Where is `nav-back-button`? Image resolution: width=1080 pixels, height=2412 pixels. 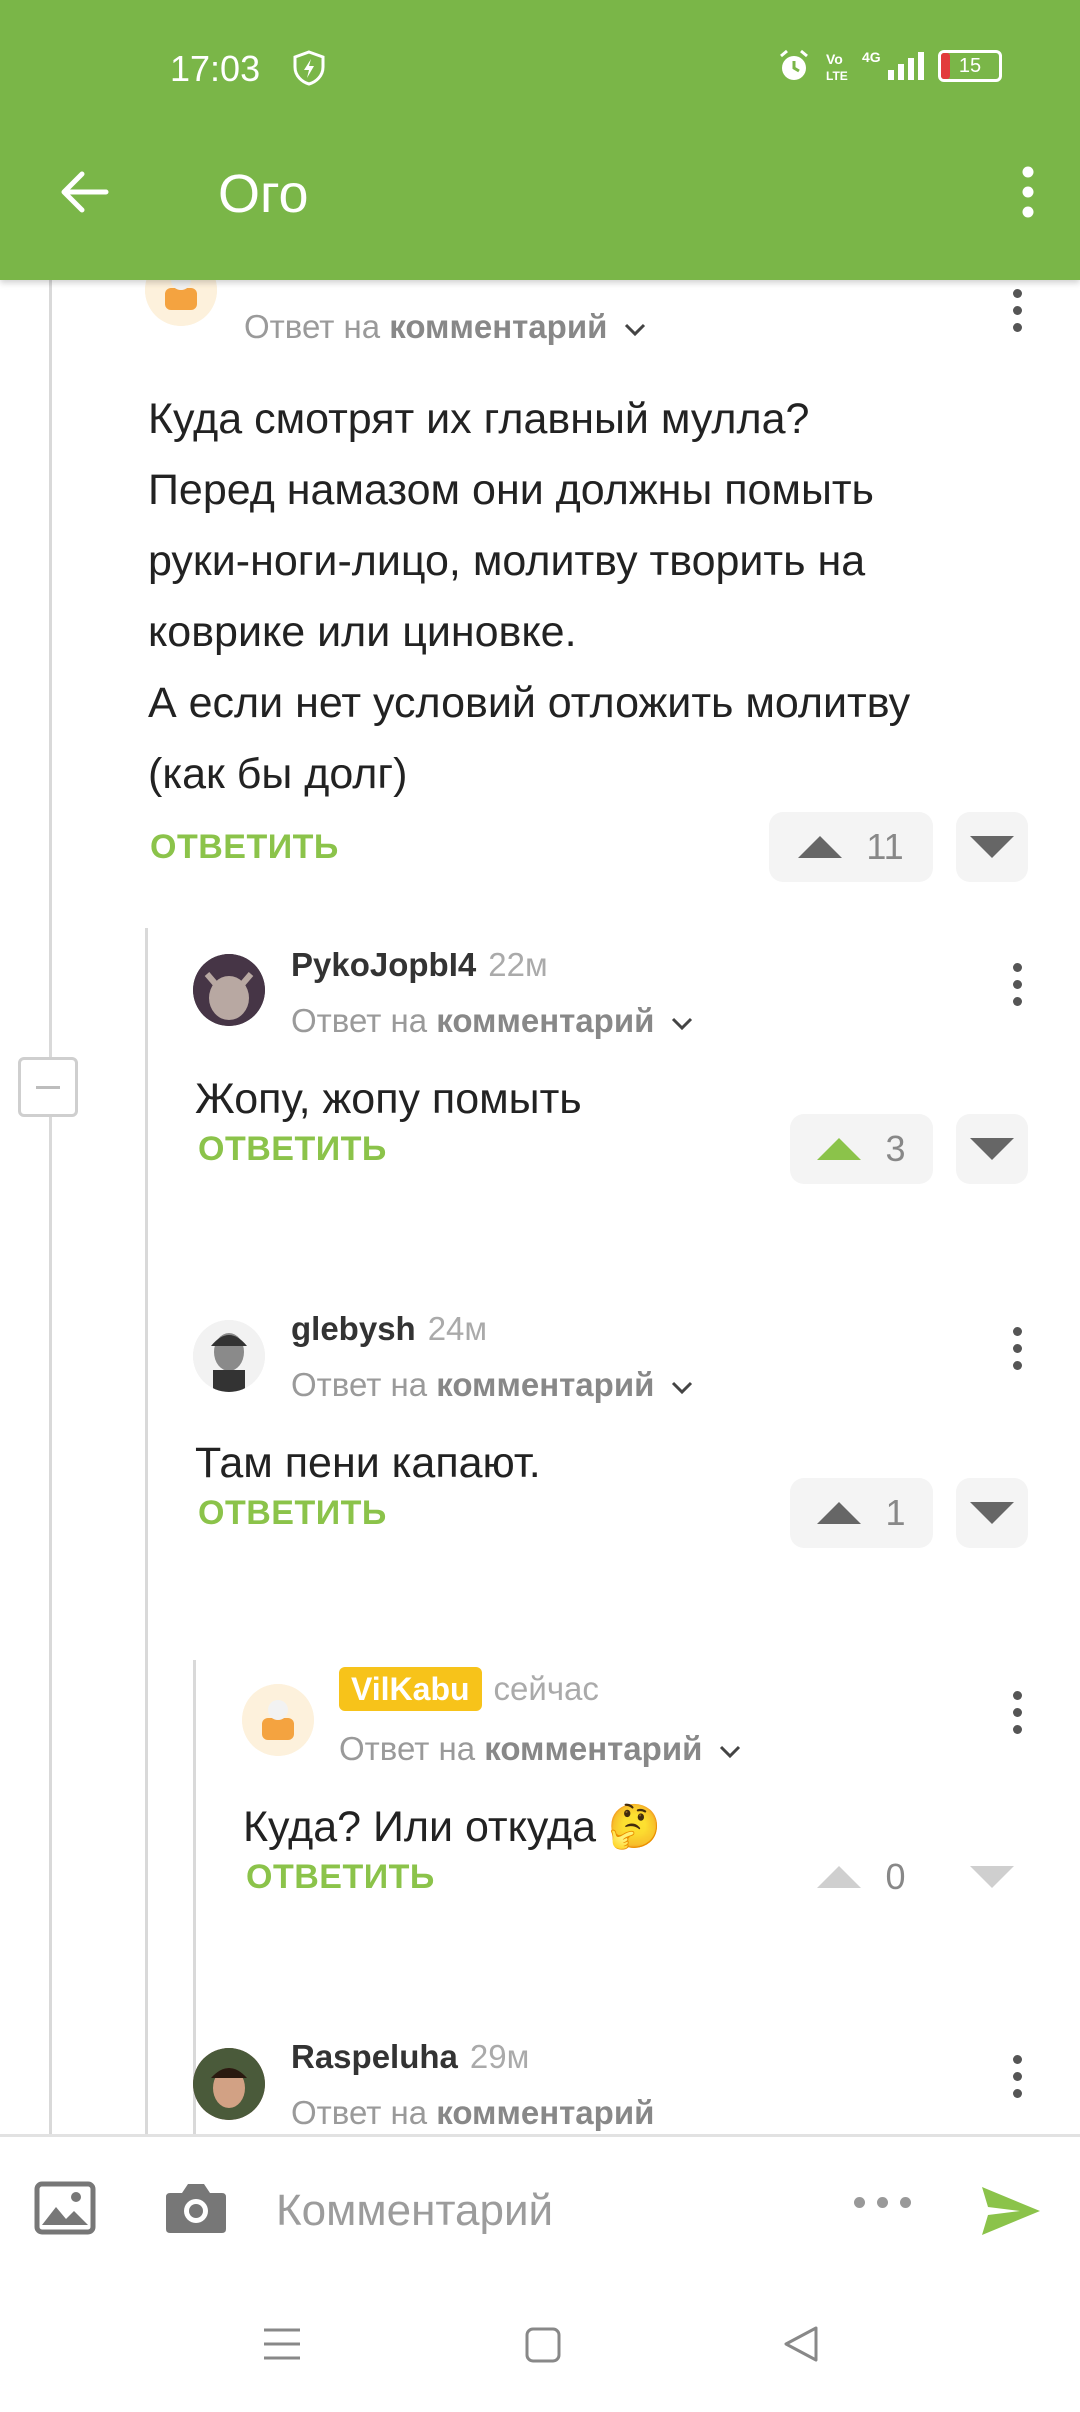
nav-back-button is located at coordinates (801, 2346).